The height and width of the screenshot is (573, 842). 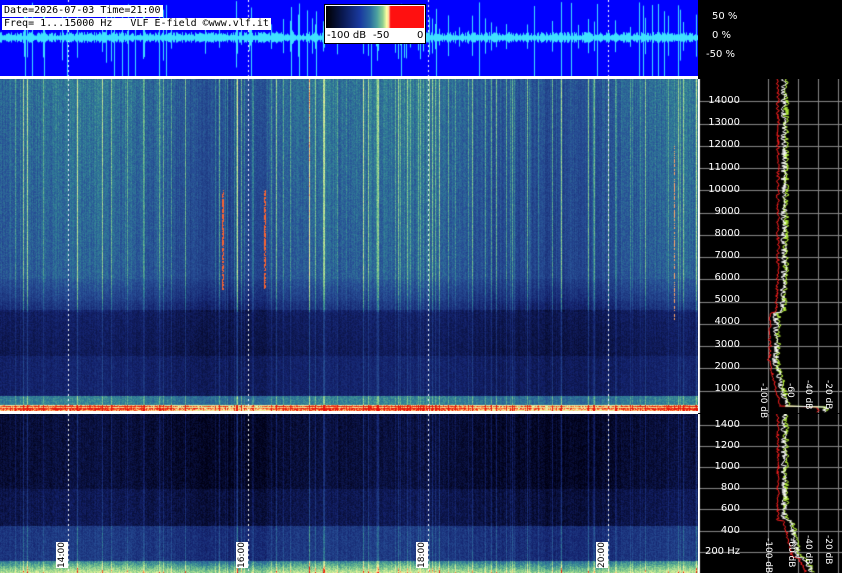 I want to click on spectrogram-full-ytick: 9000, so click(x=727, y=211).